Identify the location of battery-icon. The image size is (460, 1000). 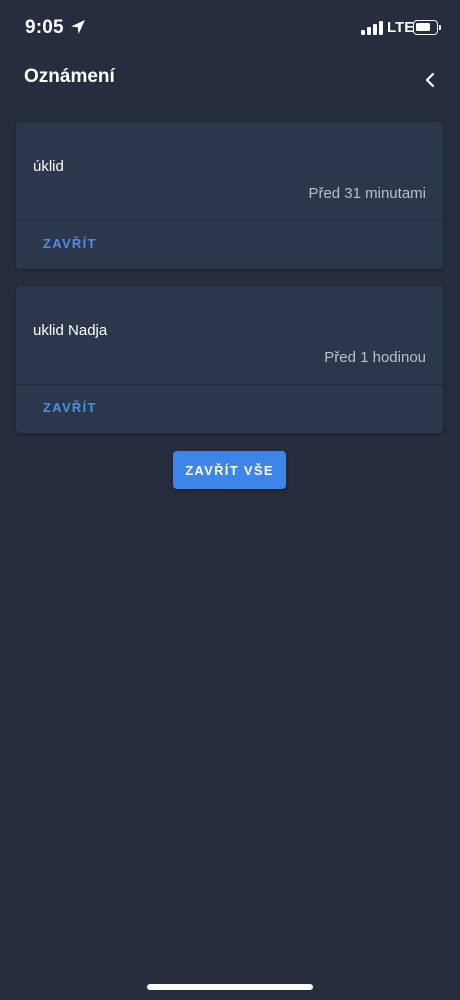
(427, 27).